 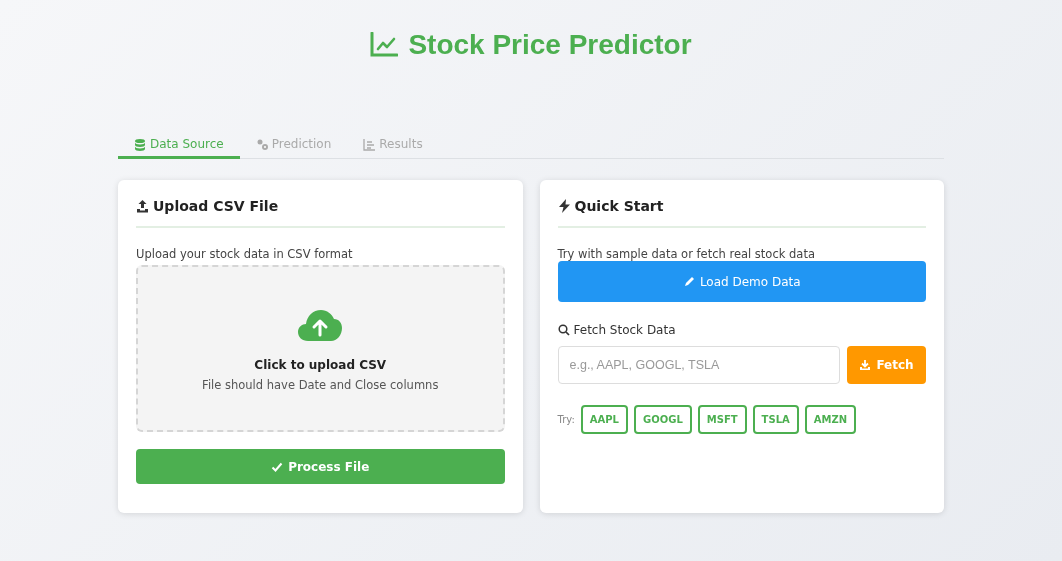 What do you see at coordinates (320, 348) in the screenshot?
I see `upload-dropzone: Click to upload CSV File should have Date and Close columns` at bounding box center [320, 348].